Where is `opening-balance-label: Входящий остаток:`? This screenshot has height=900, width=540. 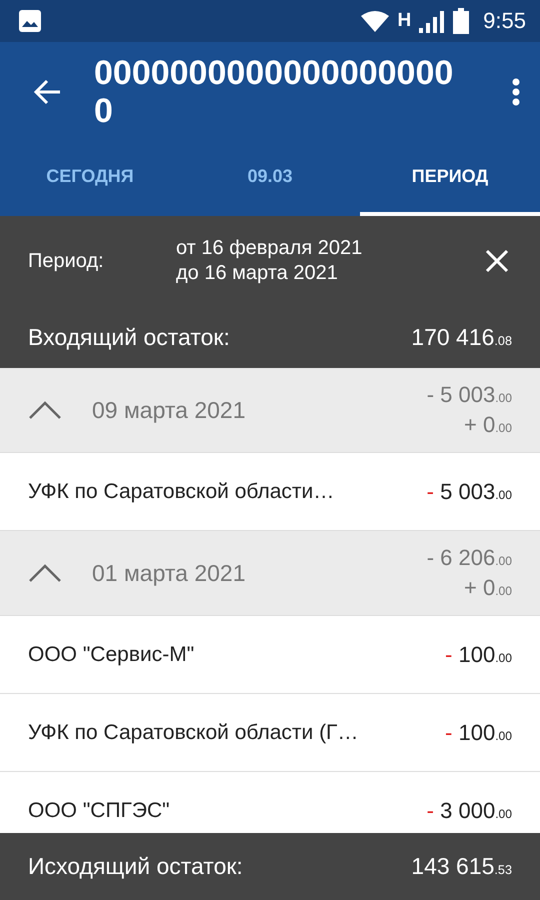
opening-balance-label: Входящий остаток: is located at coordinates (129, 337).